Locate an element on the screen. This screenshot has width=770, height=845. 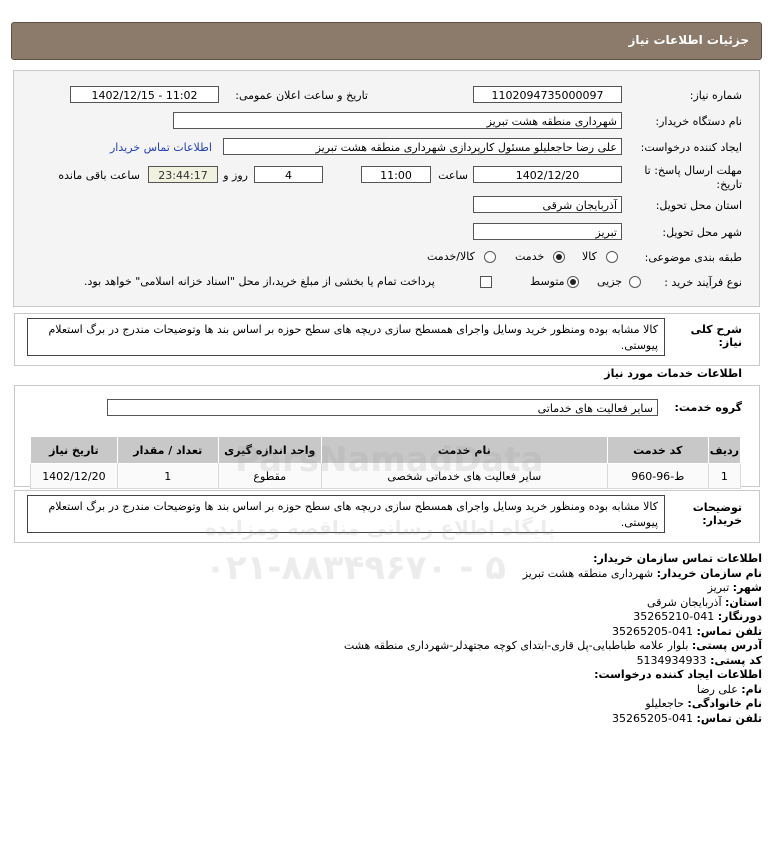
treasury-payment-checkbox is located at coordinates (486, 282).